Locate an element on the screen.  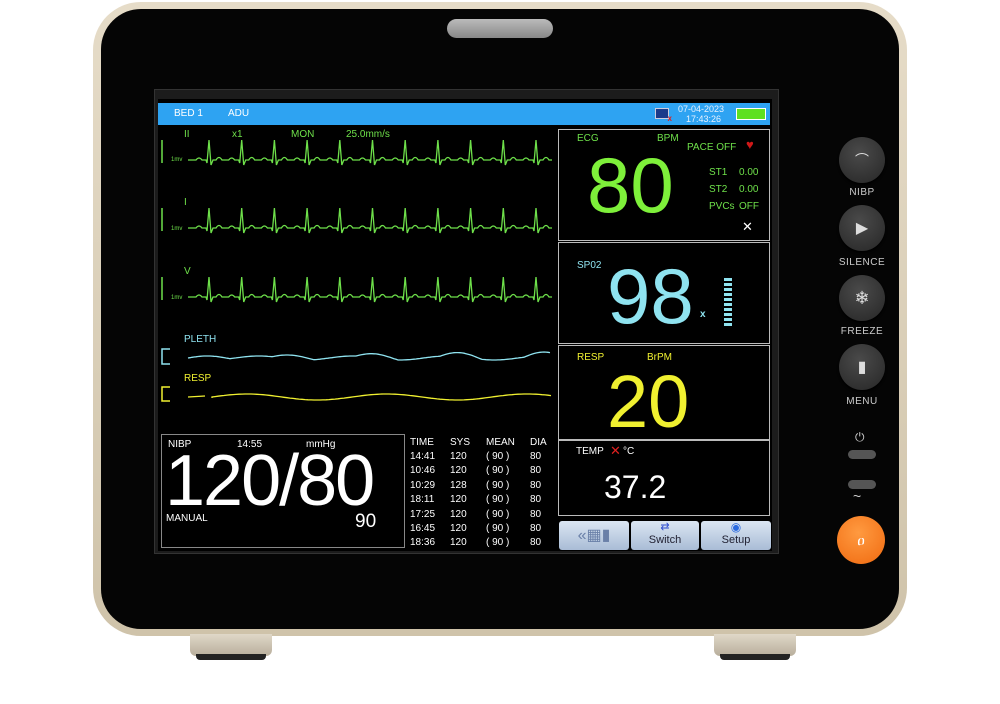
menu-button-label: MENU is located at coordinates (862, 401).